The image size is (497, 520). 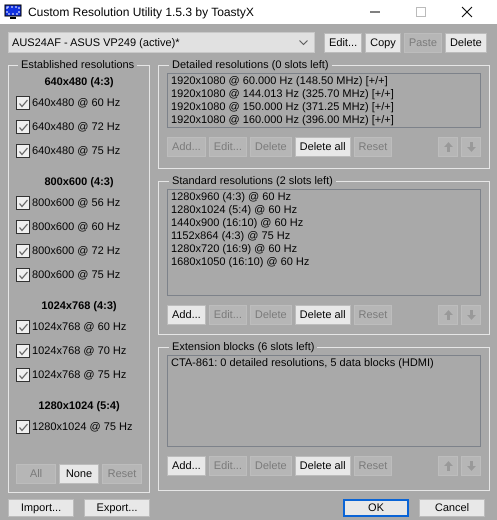 What do you see at coordinates (250, 65) in the screenshot?
I see `group-title: Detailed resolutions (0 slots left)` at bounding box center [250, 65].